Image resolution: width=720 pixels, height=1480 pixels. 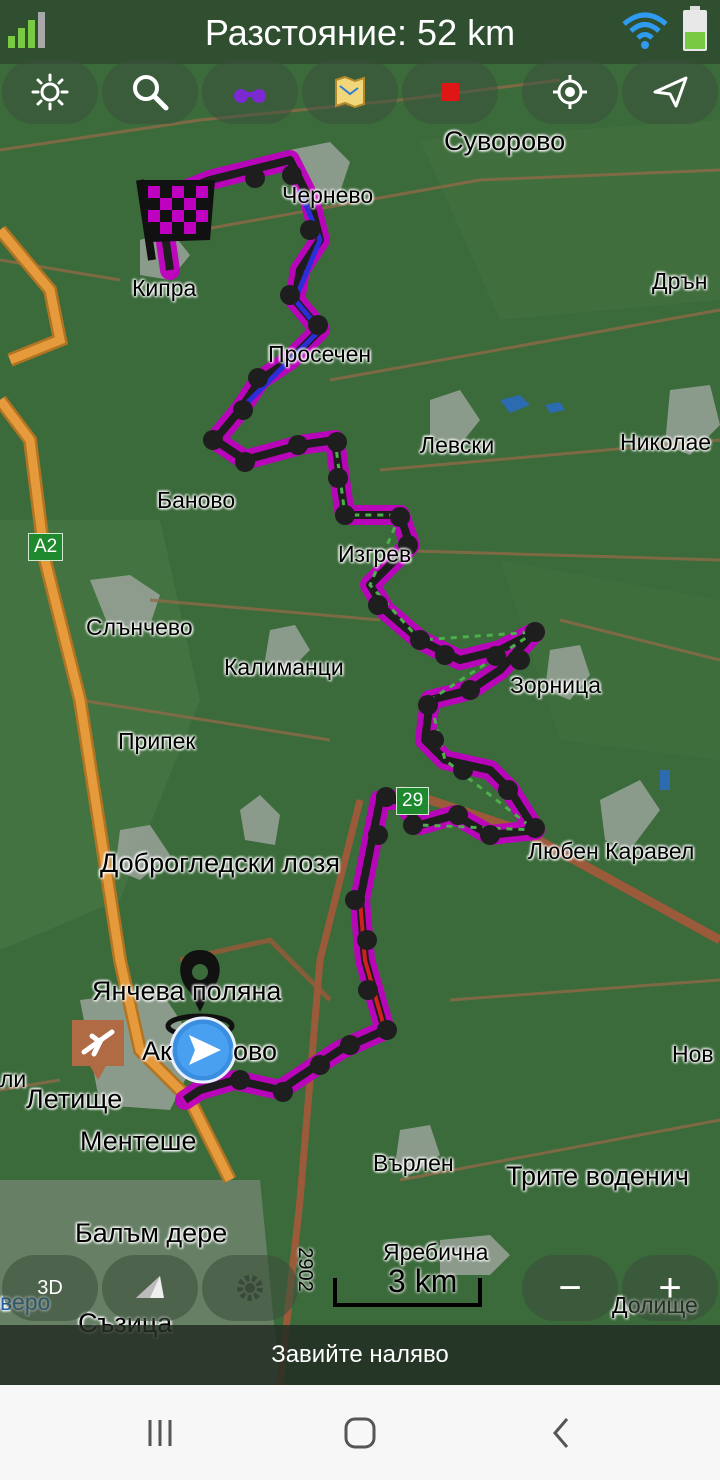 I want to click on town-label: Чернево, so click(x=328, y=195).